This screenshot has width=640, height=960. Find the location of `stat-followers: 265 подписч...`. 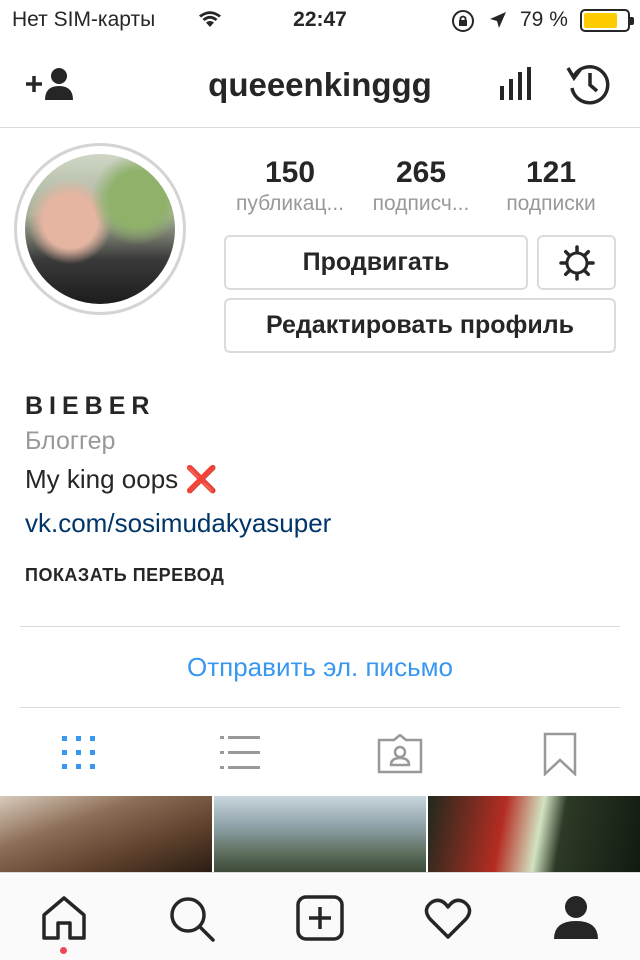

stat-followers: 265 подписч... is located at coordinates (421, 186).